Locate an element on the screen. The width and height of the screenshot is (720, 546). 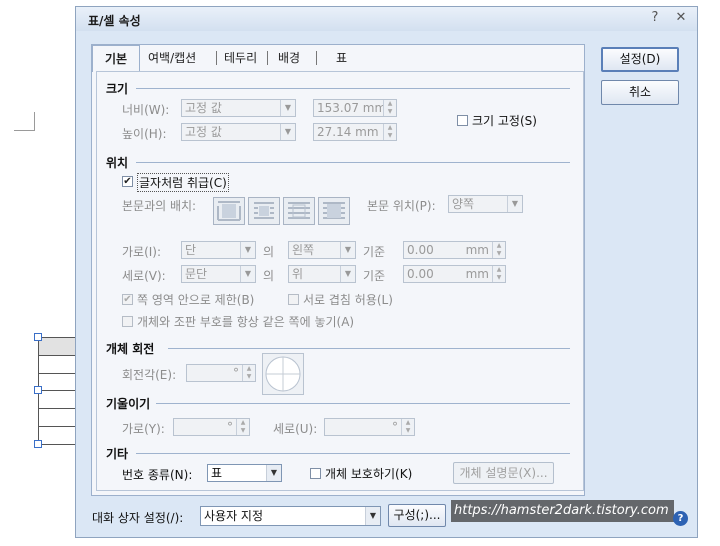
table-header-cell is located at coordinates (58, 346).